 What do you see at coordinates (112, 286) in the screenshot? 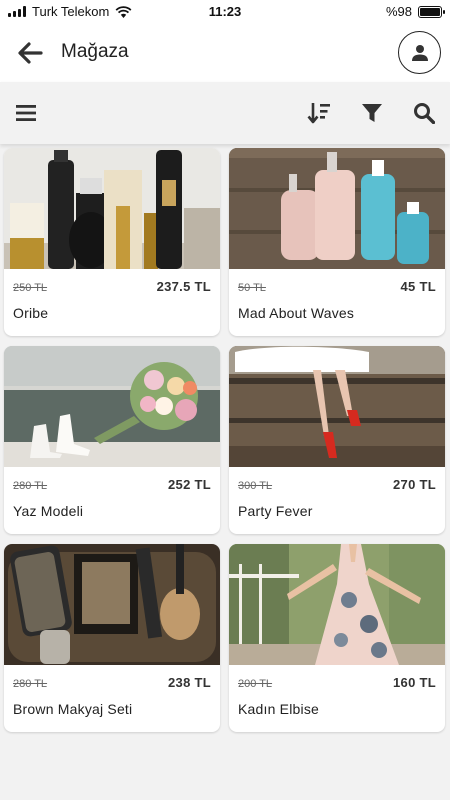
I see `price-row: 250 TL 237.5 TL` at bounding box center [112, 286].